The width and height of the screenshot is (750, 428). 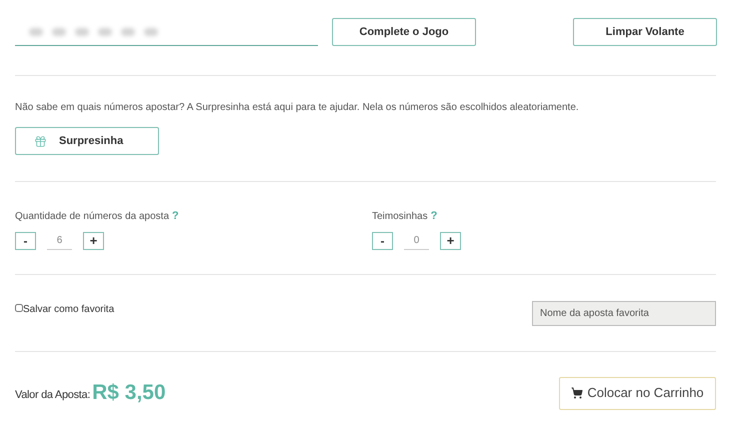 I want to click on quantity-field: 0, so click(x=416, y=241).